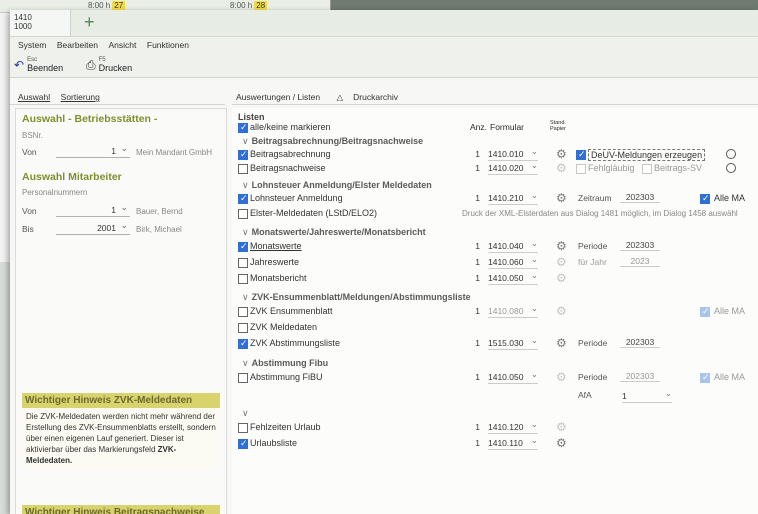  I want to click on monatsbericht-checkbox, so click(243, 279).